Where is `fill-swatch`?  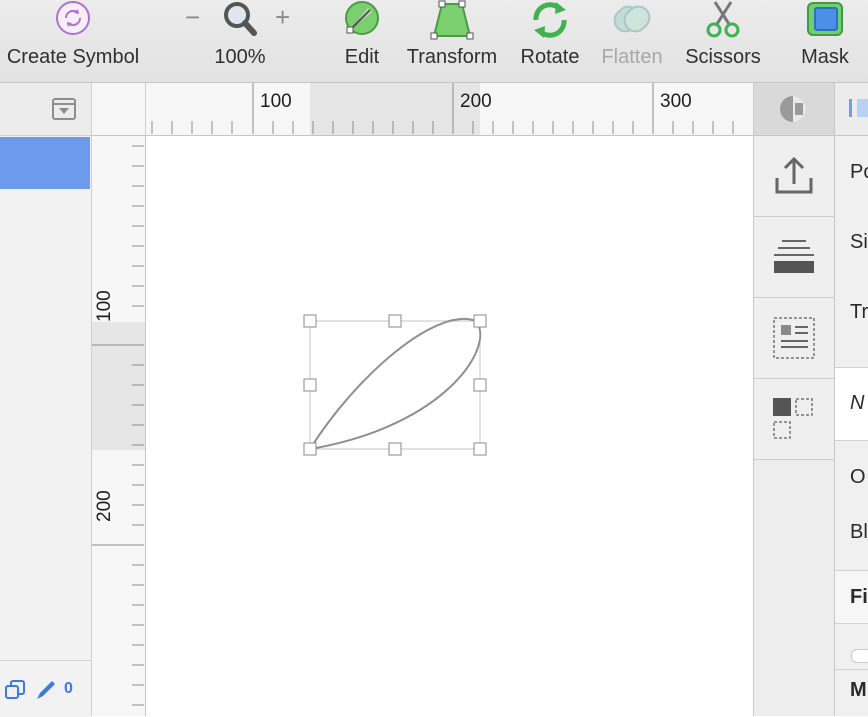 fill-swatch is located at coordinates (859, 656).